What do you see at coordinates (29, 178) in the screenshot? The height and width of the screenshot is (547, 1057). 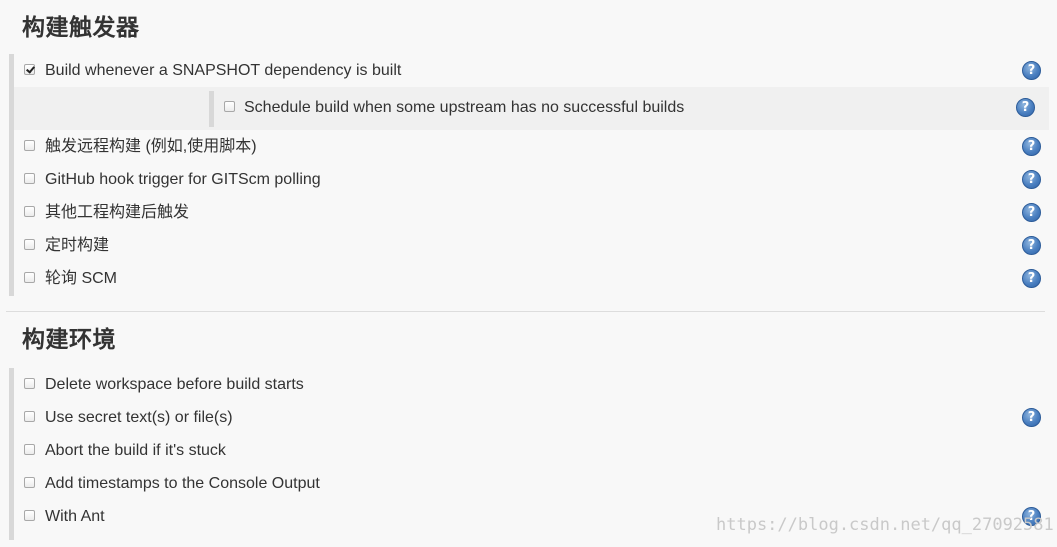 I see `github-hook-checkbox` at bounding box center [29, 178].